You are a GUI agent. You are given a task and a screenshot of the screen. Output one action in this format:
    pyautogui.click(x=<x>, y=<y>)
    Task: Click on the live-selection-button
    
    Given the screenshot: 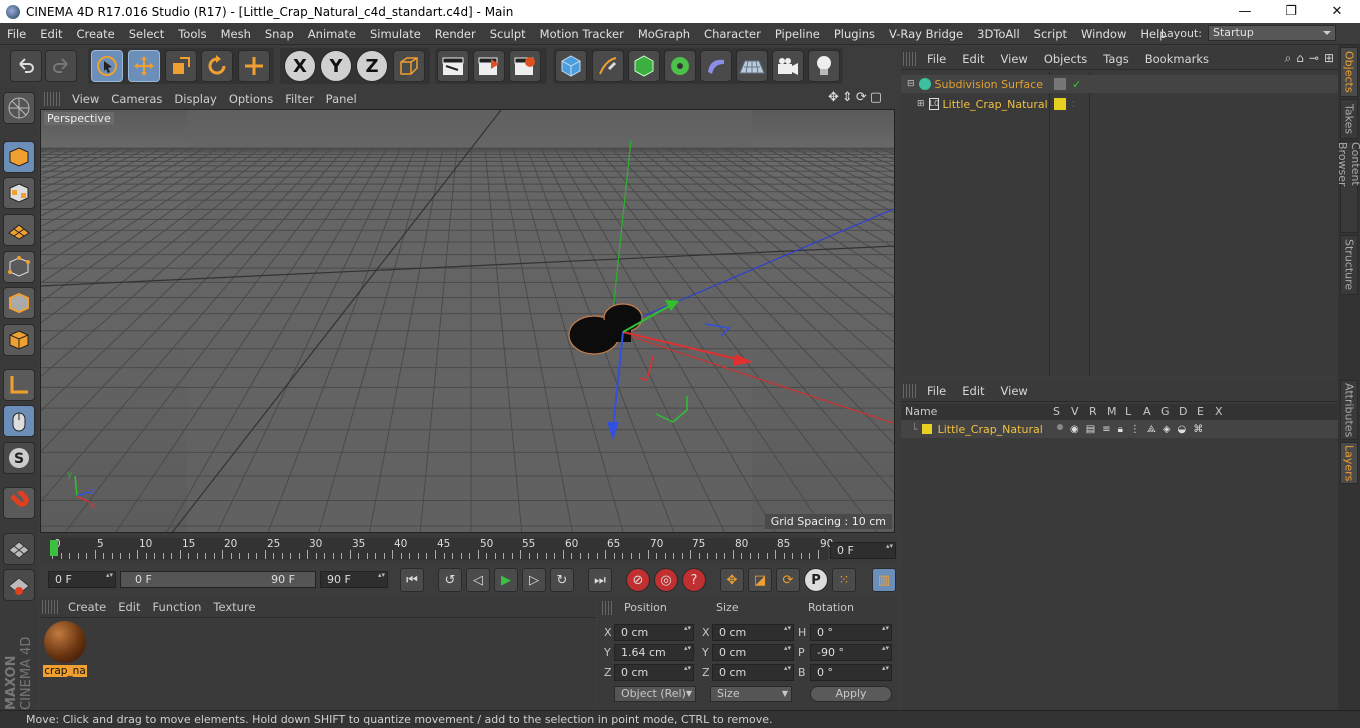 What is the action you would take?
    pyautogui.click(x=107, y=66)
    